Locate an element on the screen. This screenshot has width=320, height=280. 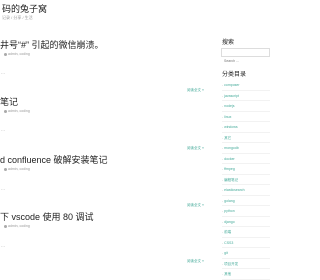
category-label: 编程笔记 is located at coordinates (231, 180).